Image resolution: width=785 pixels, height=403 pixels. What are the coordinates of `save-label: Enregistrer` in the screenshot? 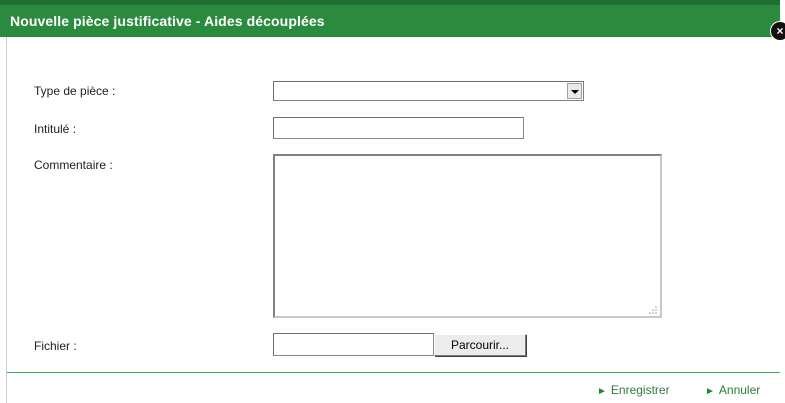 It's located at (640, 390).